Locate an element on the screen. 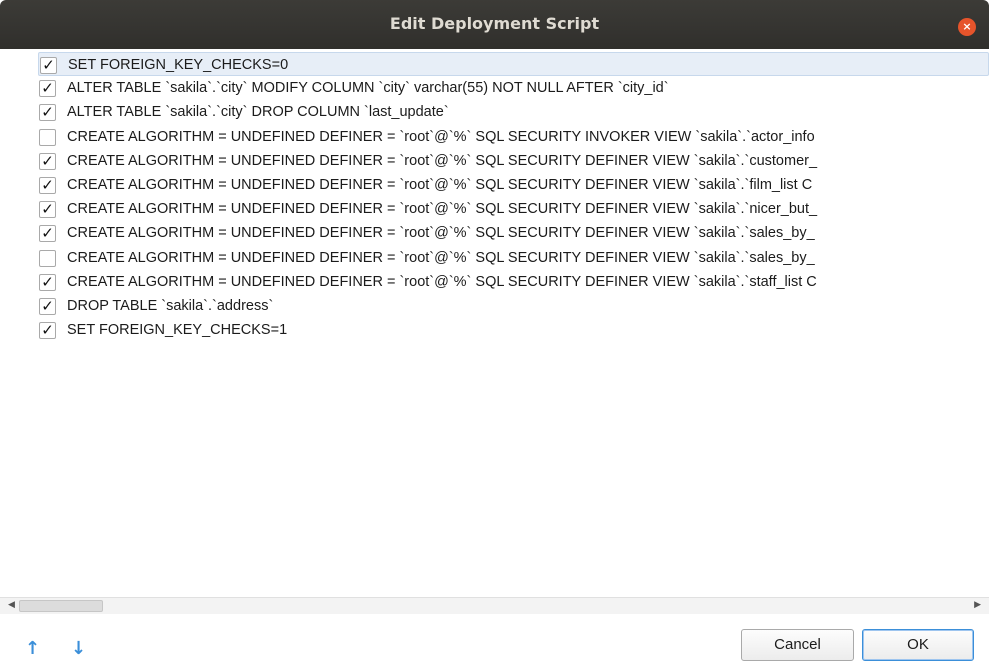 This screenshot has height=669, width=989. script-statement-row: ✓ SET FOREIGN_KEY_CHECKS=1 is located at coordinates (513, 330).